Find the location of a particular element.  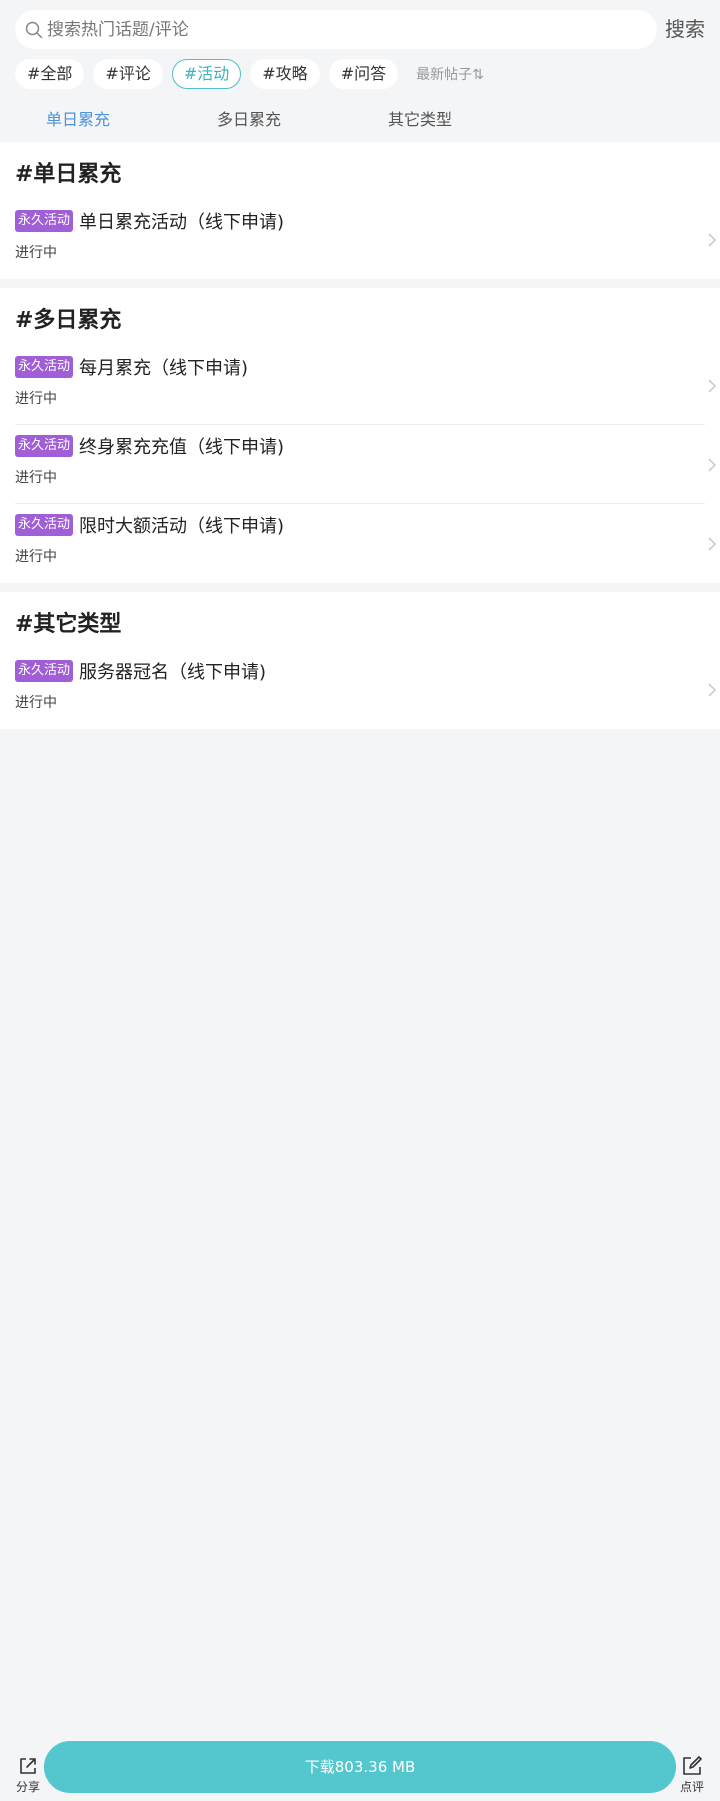

section-title: #单日累充 is located at coordinates (68, 174).